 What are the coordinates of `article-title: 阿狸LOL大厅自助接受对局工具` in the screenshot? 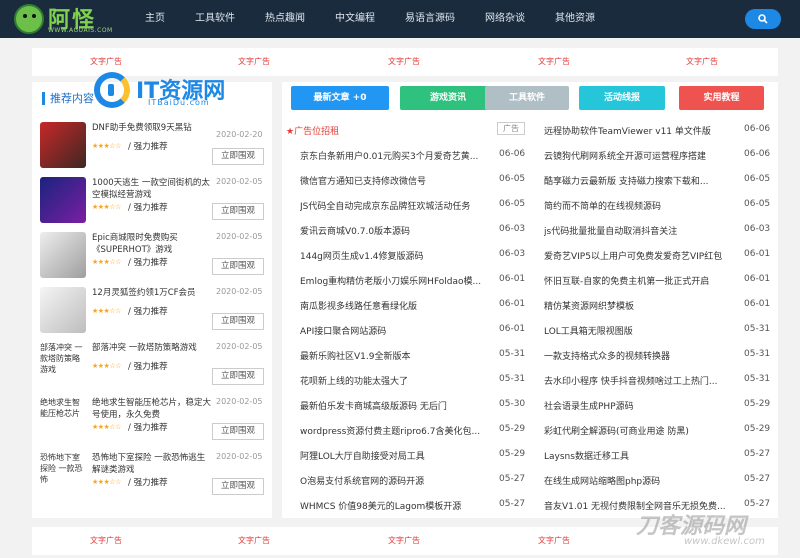 It's located at (398, 455).